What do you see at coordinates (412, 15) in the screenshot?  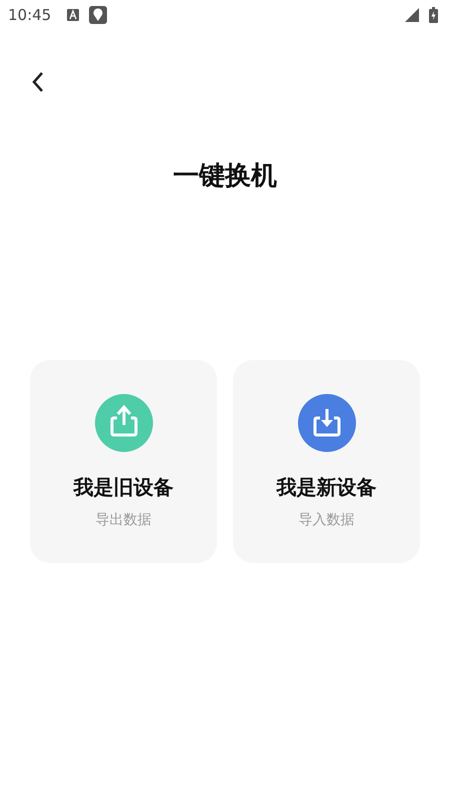 I see `signal-icon` at bounding box center [412, 15].